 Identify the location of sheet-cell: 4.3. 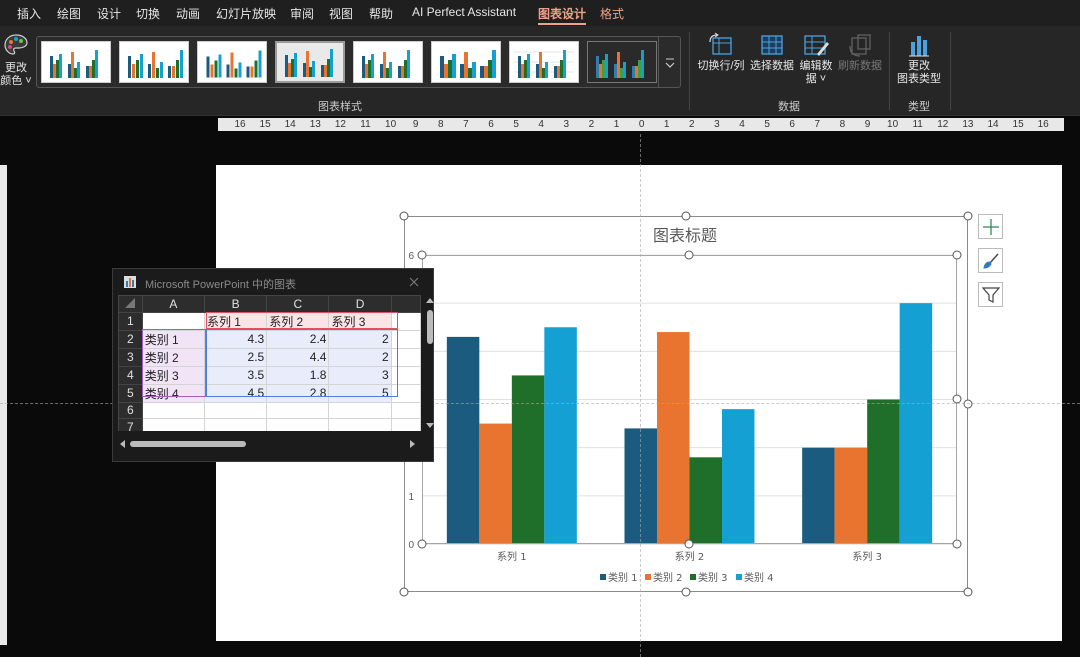
(235, 339).